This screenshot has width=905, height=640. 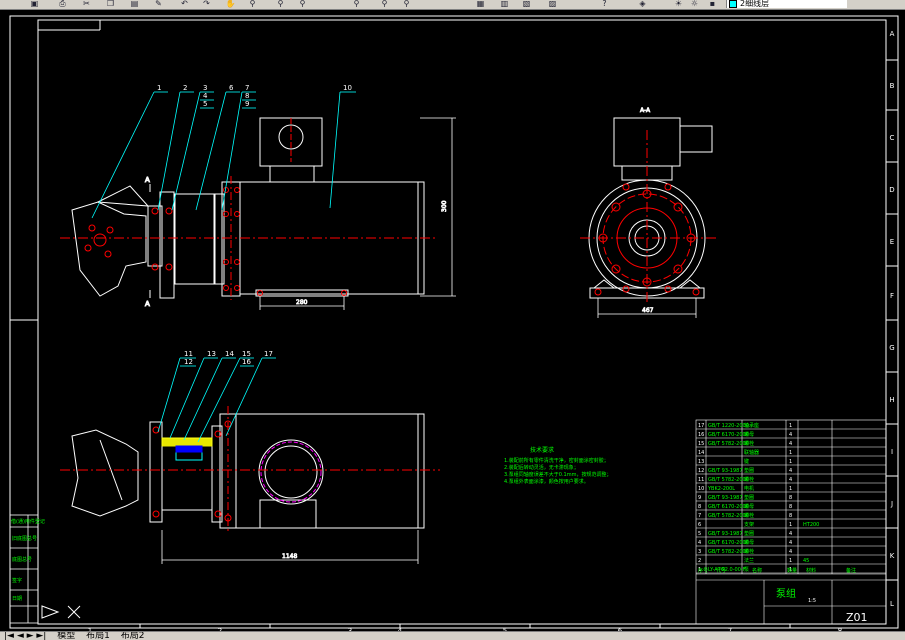 What do you see at coordinates (757, 570) in the screenshot?
I see `svg-text: 名称` at bounding box center [757, 570].